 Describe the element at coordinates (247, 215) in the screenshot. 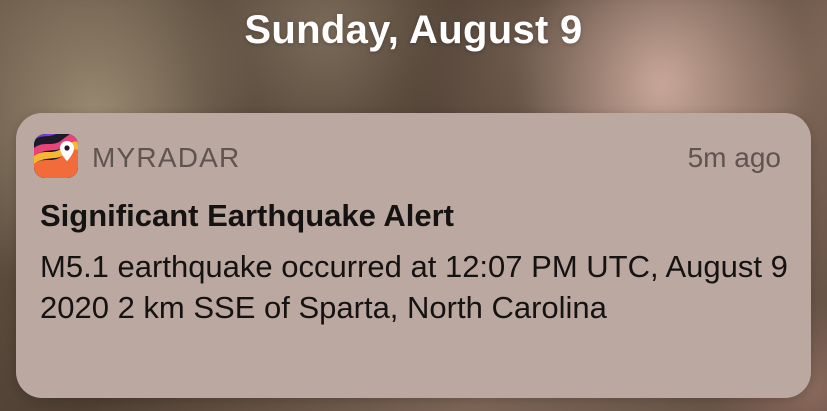

I see `notification-title: Significant Earthquake Alert` at that location.